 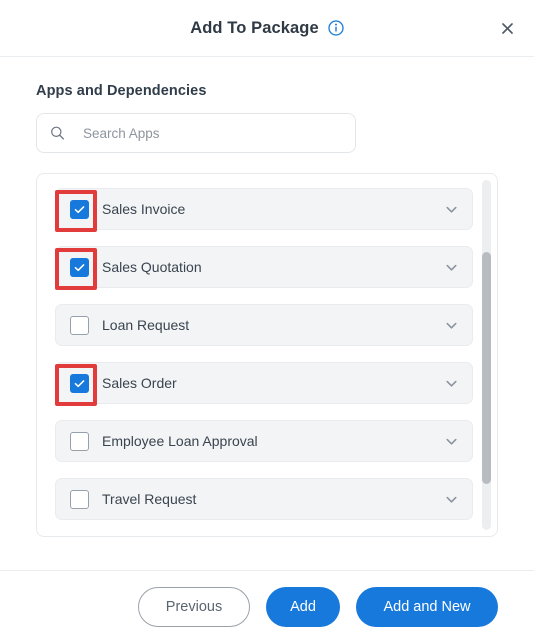 What do you see at coordinates (264, 441) in the screenshot?
I see `list-item: Employee Loan Approval` at bounding box center [264, 441].